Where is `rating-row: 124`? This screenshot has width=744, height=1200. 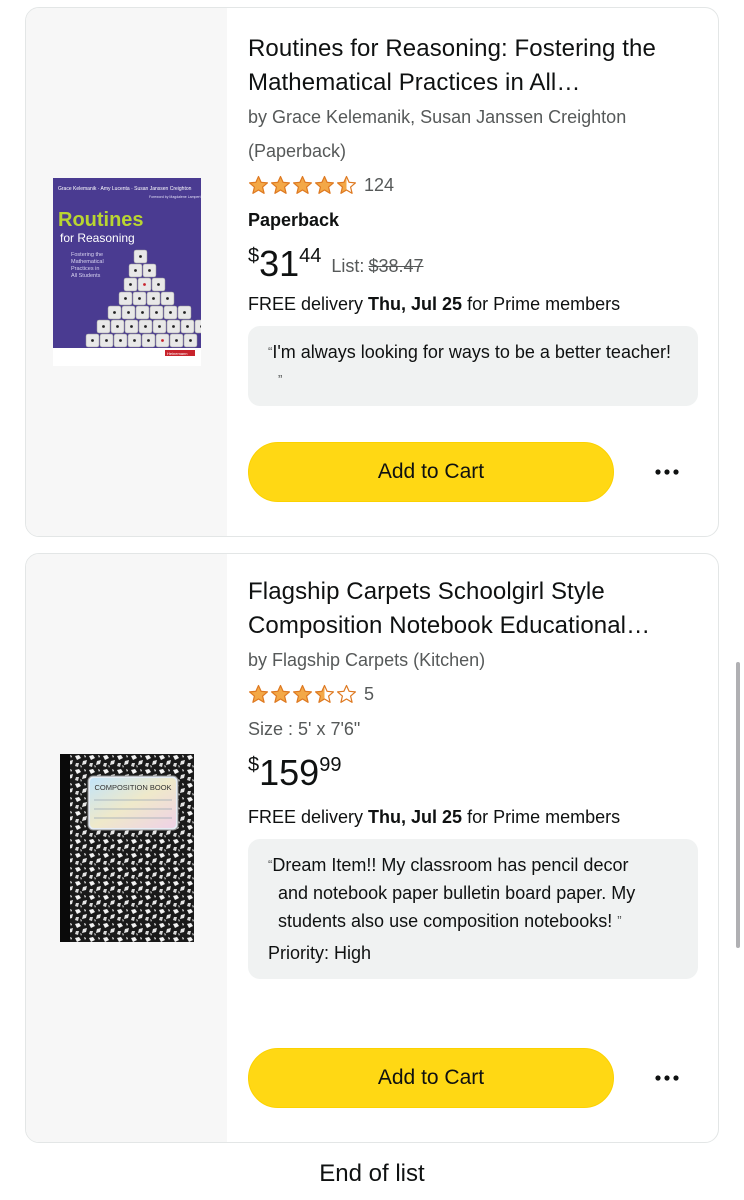 rating-row: 124 is located at coordinates (473, 185).